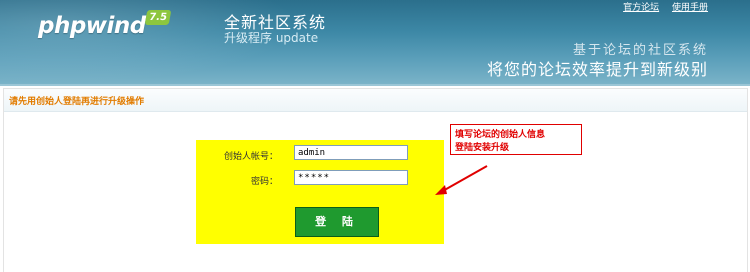 The width and height of the screenshot is (750, 272). What do you see at coordinates (337, 222) in the screenshot?
I see `login-button: 登 陆` at bounding box center [337, 222].